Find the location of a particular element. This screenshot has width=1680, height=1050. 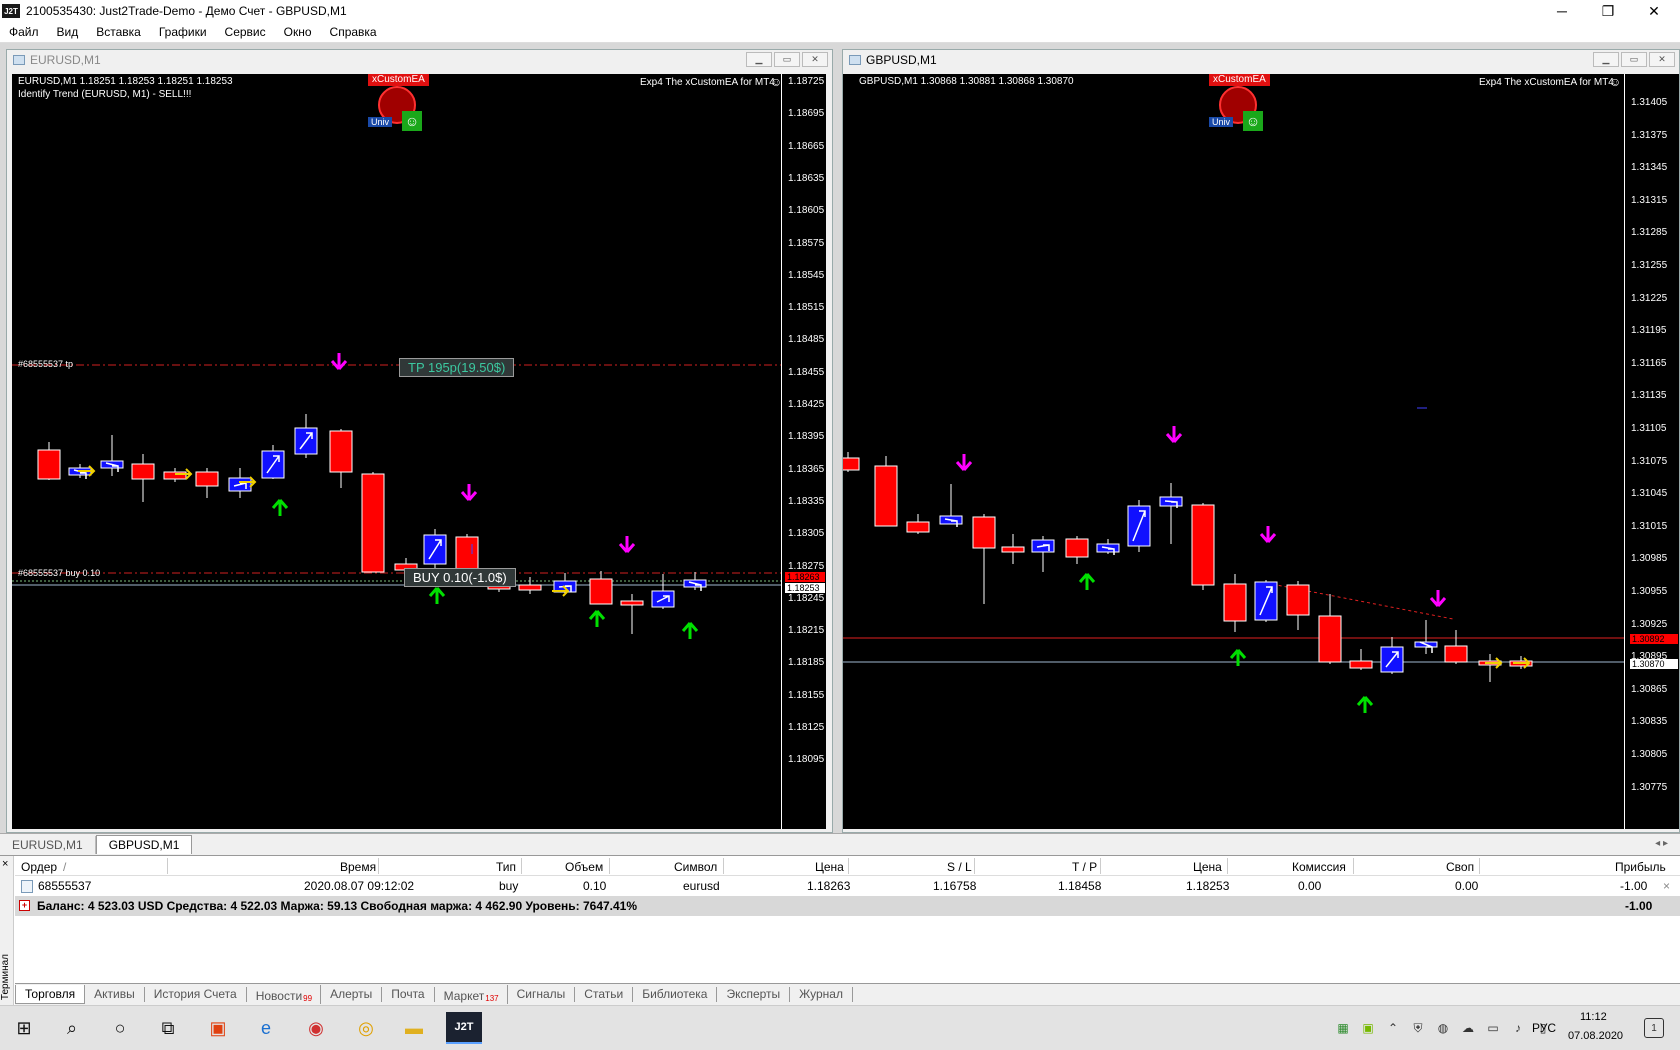

tab-market: Маркет137 is located at coordinates (471, 994).